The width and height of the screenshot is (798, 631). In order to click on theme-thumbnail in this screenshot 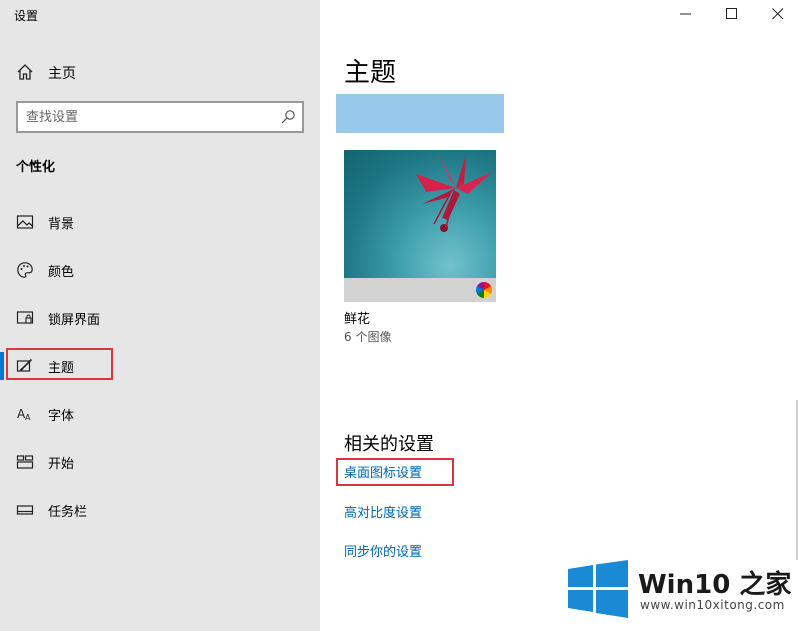, I will do `click(420, 214)`.